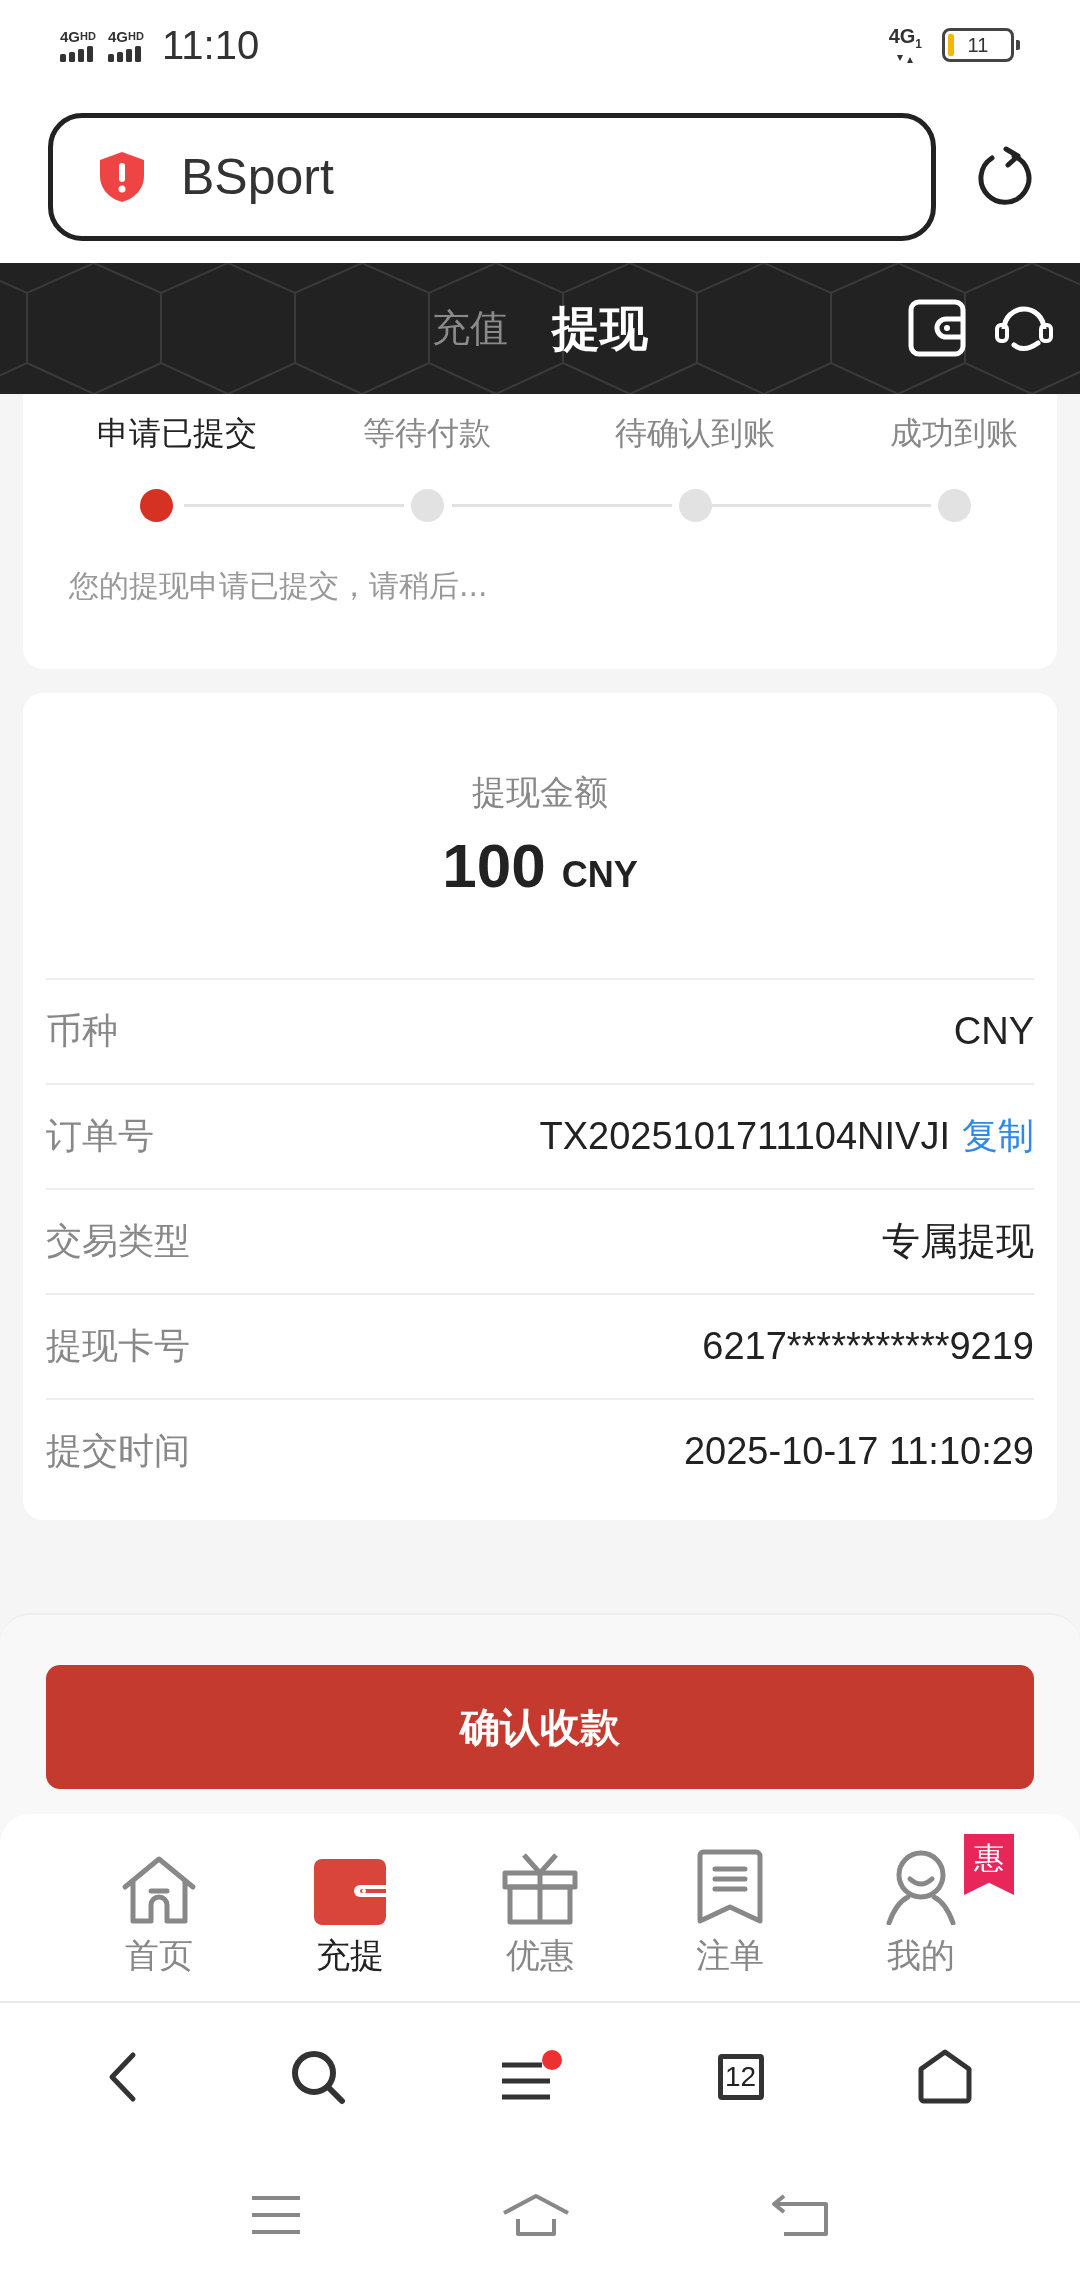 The image size is (1080, 2280). Describe the element at coordinates (492, 176) in the screenshot. I see `address-bar: BSport` at that location.